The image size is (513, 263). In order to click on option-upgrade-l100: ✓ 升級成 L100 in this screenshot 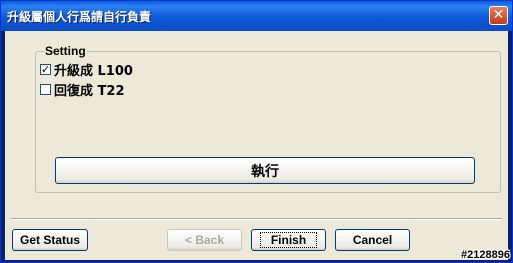, I will do `click(86, 70)`.